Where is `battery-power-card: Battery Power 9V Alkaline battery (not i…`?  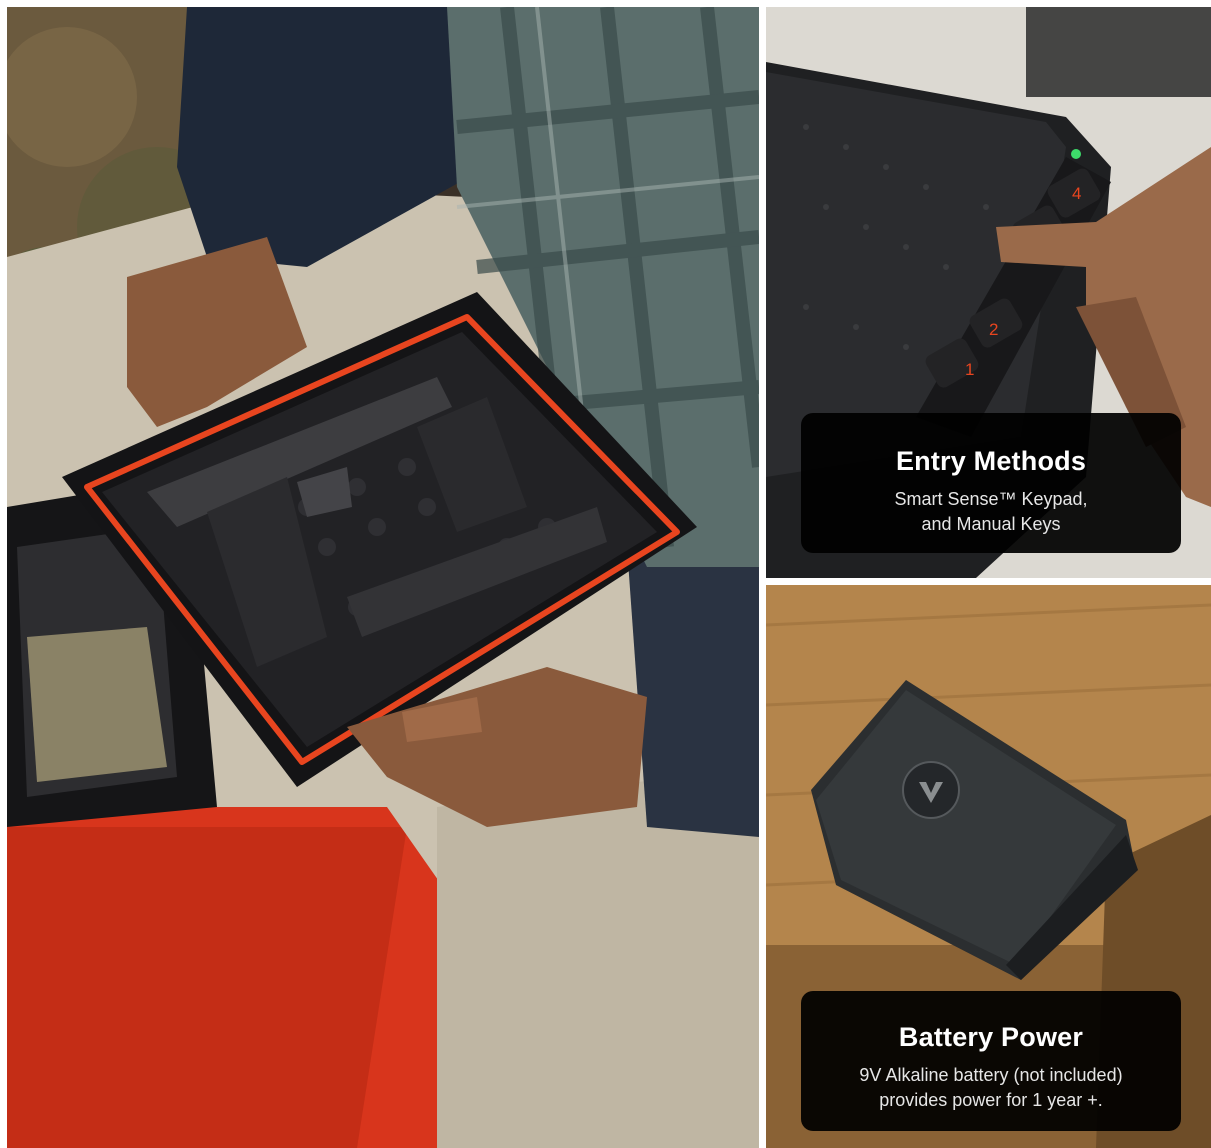
battery-power-card: Battery Power 9V Alkaline battery (not i… is located at coordinates (991, 1061).